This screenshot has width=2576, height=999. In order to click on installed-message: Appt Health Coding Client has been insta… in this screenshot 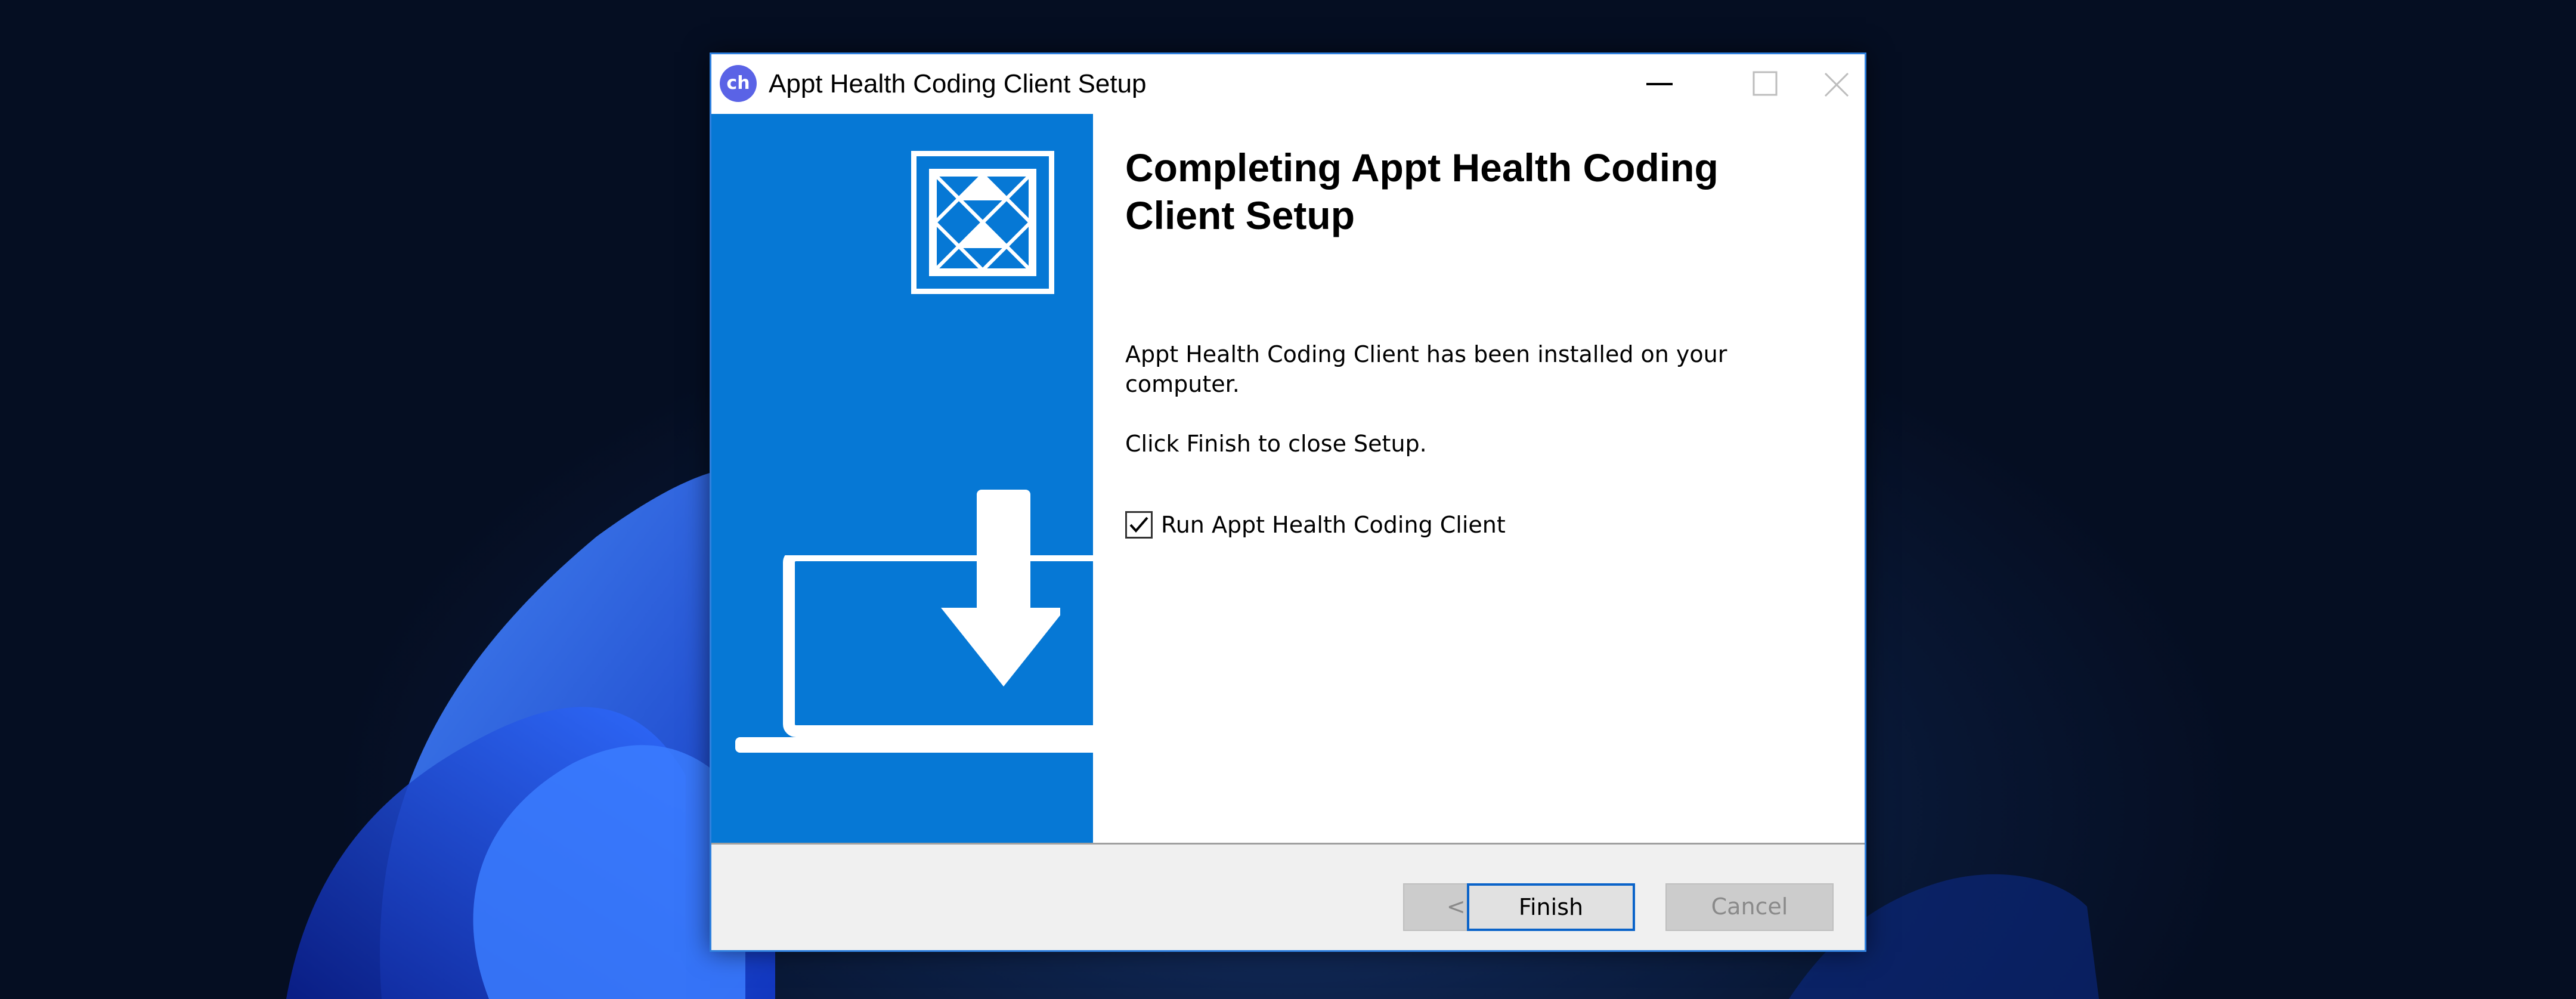, I will do `click(1426, 369)`.